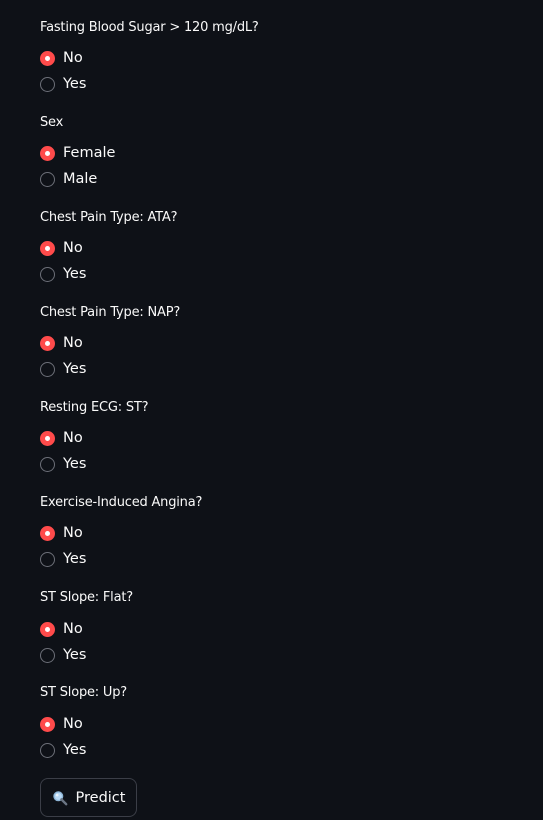 The image size is (543, 820). I want to click on fasting-blood-sugar-option-yes: Yes, so click(63, 84).